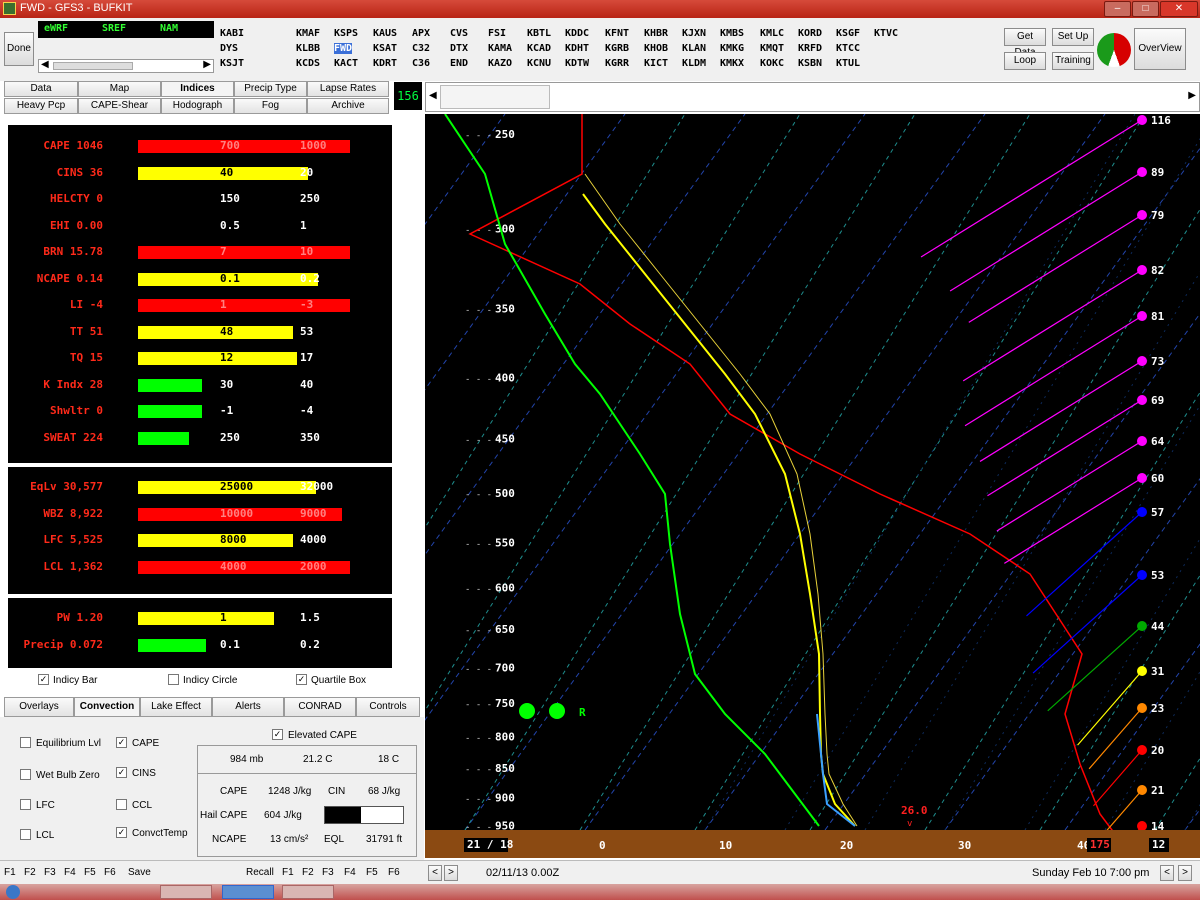 This screenshot has height=900, width=1200. I want to click on station-kord: KORD, so click(810, 33).